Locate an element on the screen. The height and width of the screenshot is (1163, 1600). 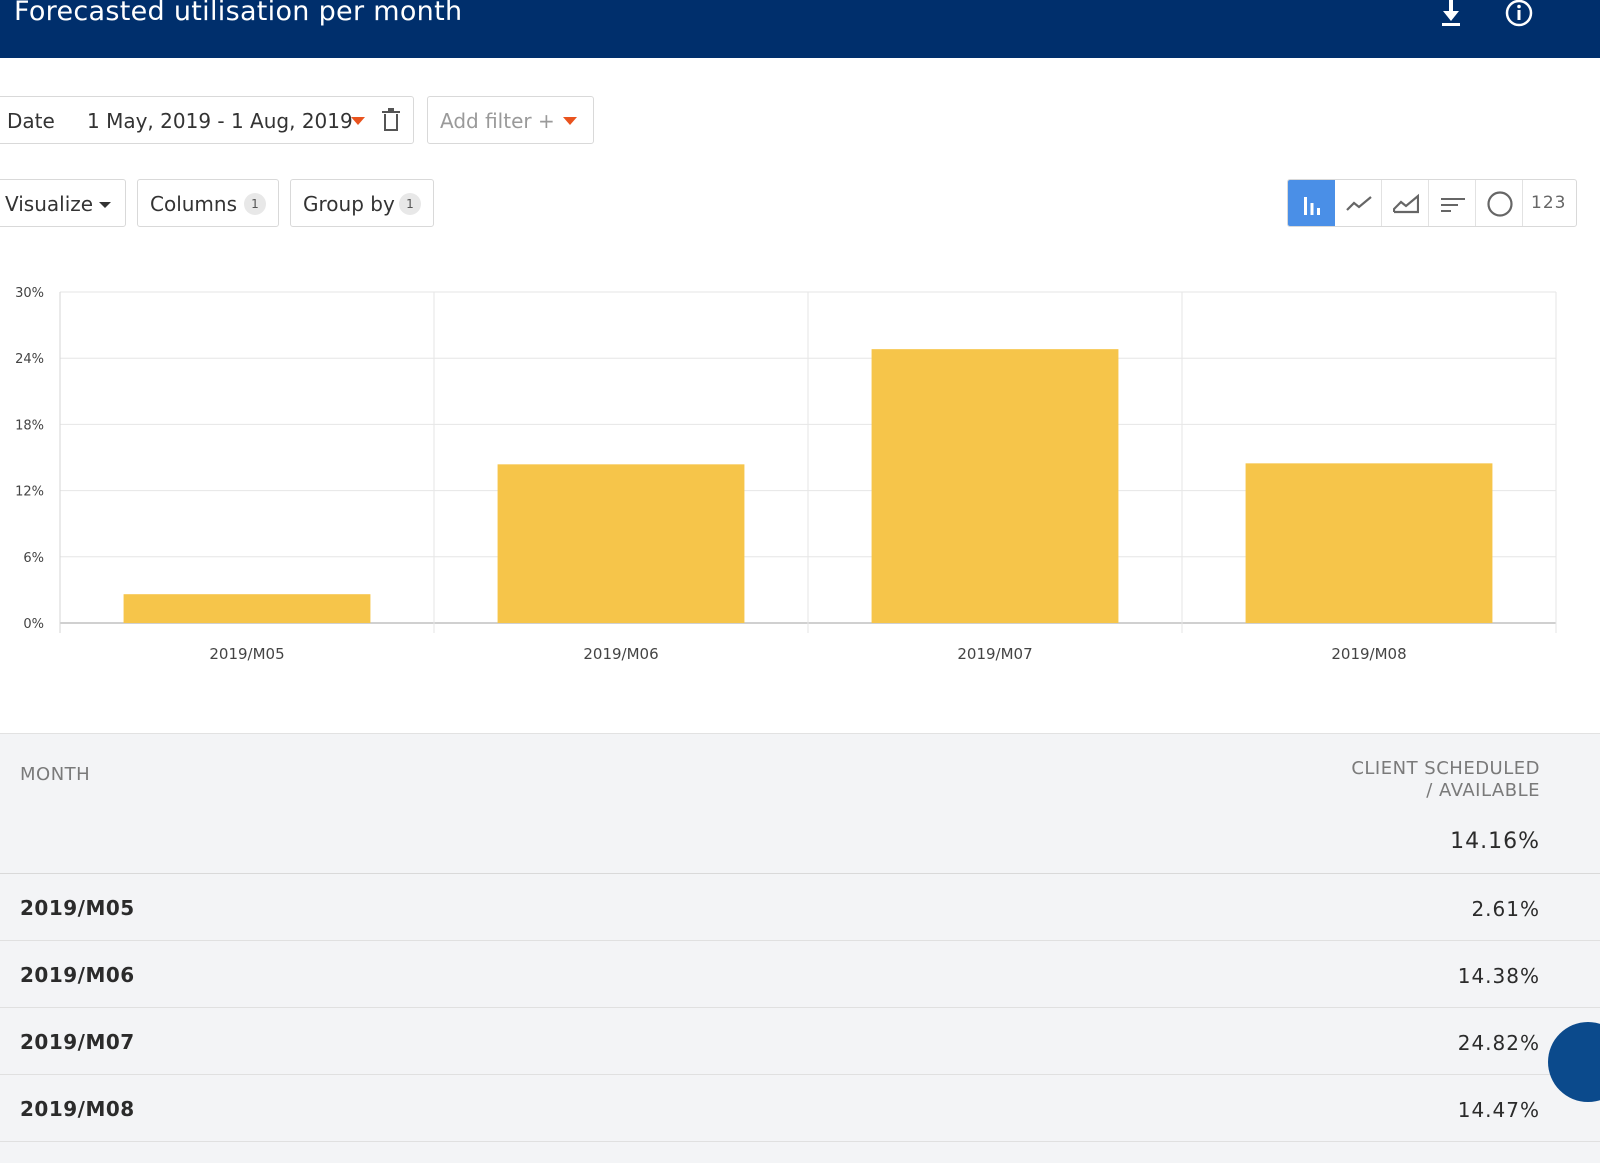
add-filter-label: Add filter + is located at coordinates (497, 121).